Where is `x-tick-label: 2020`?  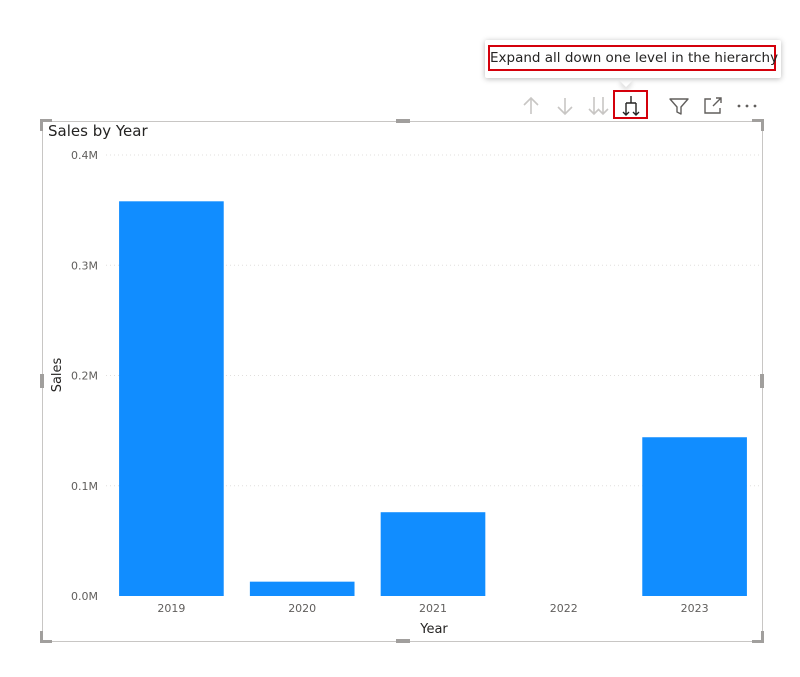
x-tick-label: 2020 is located at coordinates (302, 608).